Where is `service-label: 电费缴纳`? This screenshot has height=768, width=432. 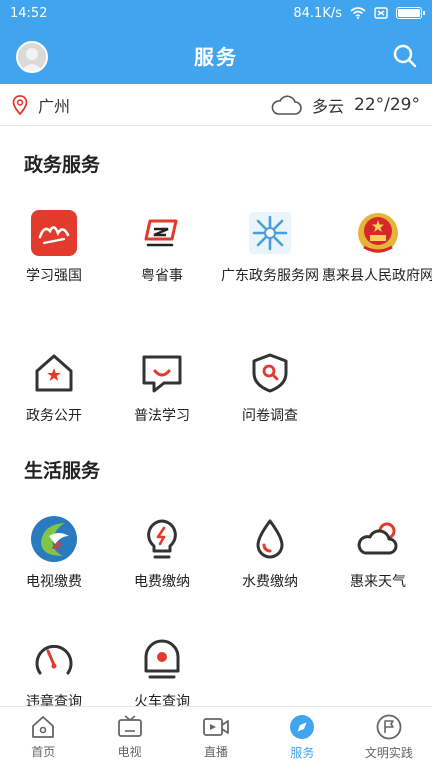
service-label: 电费缴纳 is located at coordinates (162, 582).